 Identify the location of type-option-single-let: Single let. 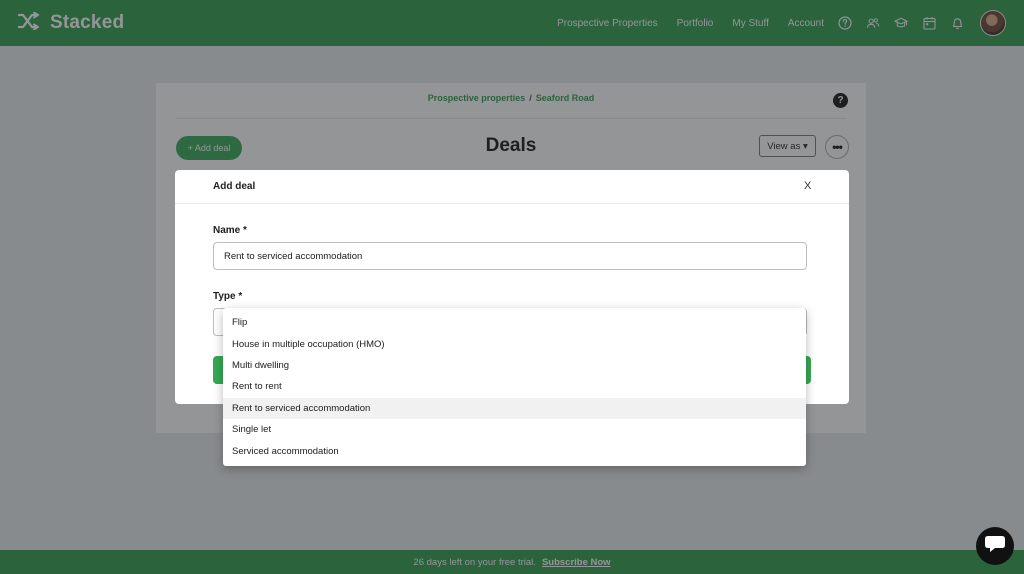
(514, 429).